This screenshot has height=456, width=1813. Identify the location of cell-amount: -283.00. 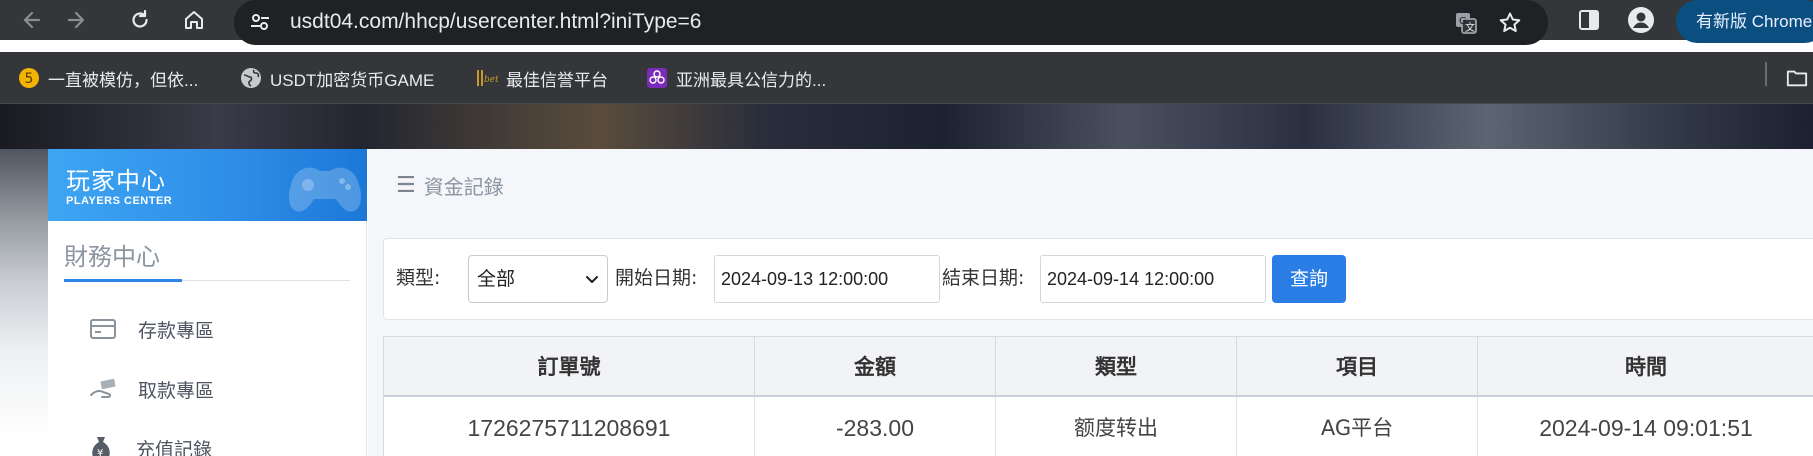
(875, 426).